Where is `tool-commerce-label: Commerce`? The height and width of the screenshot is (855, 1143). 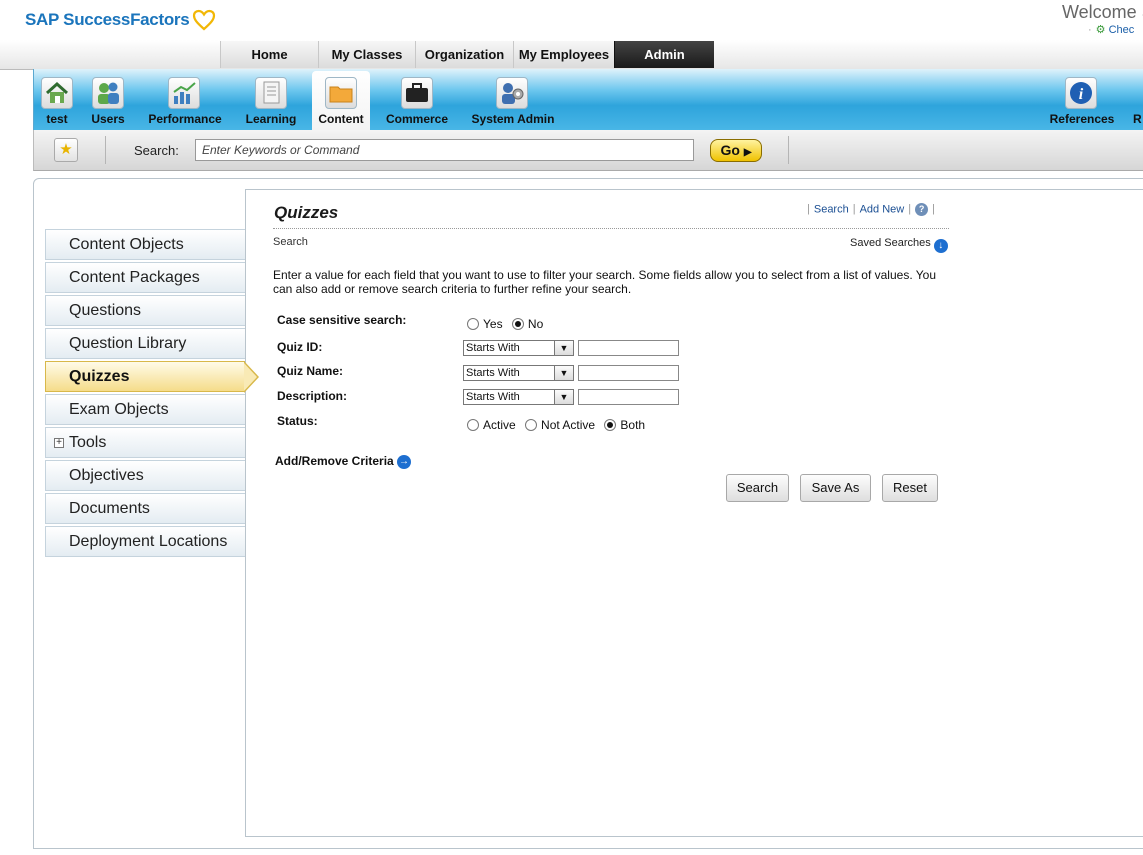
tool-commerce-label: Commerce is located at coordinates (417, 119).